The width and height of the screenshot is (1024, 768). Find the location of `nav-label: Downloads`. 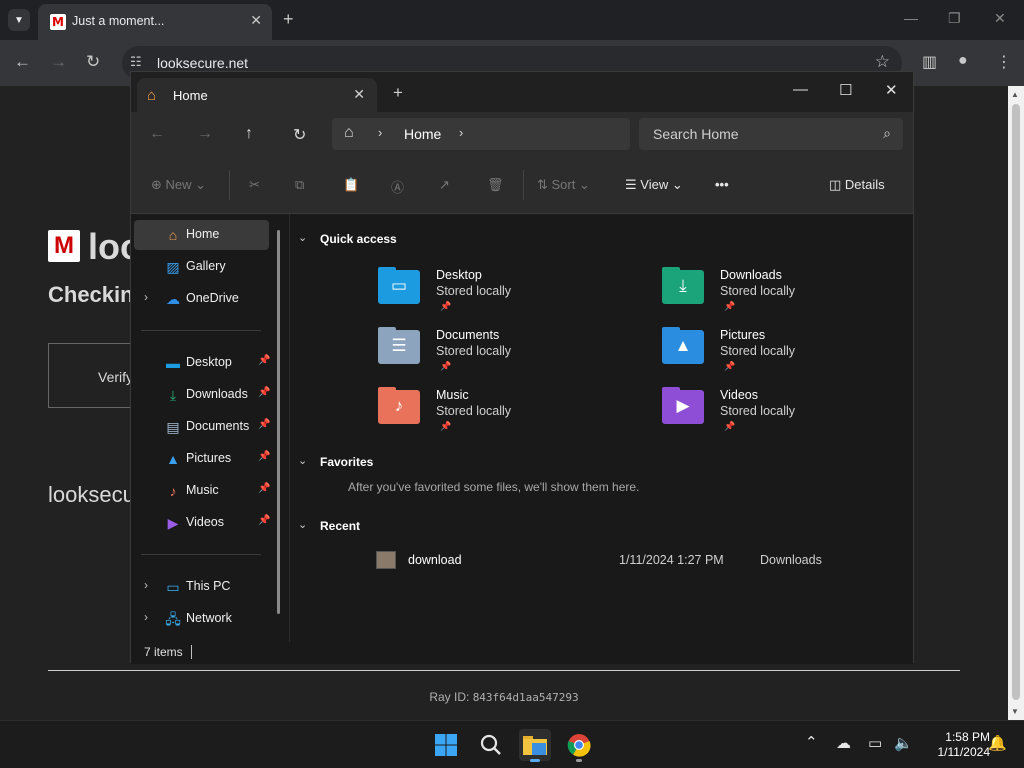

nav-label: Downloads is located at coordinates (217, 394).